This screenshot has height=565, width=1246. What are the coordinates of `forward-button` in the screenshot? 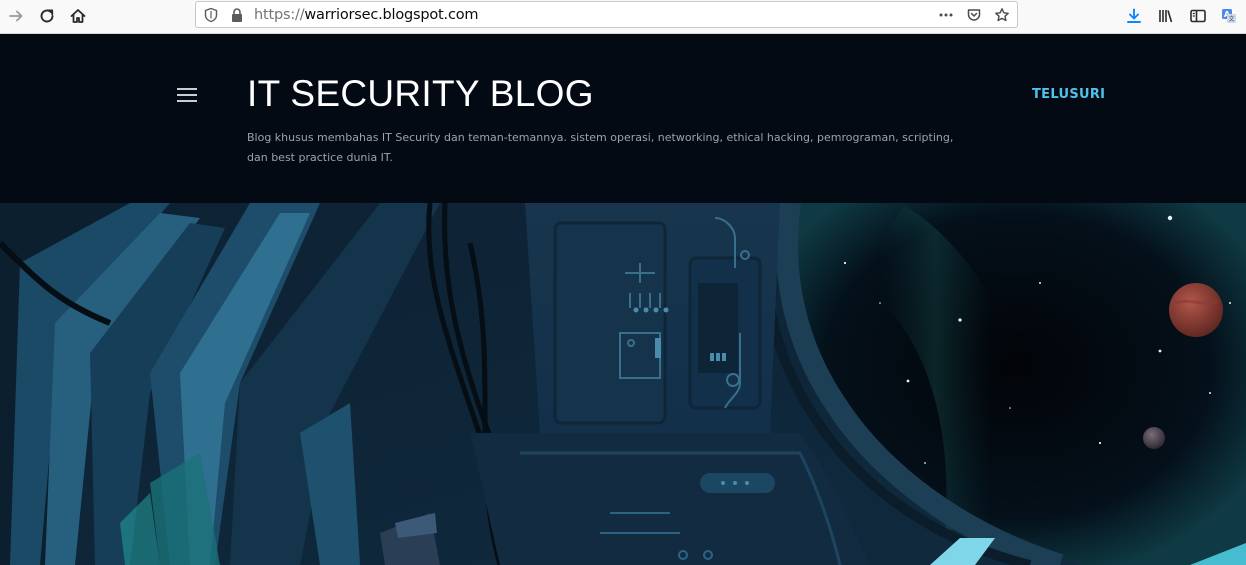 It's located at (16, 16).